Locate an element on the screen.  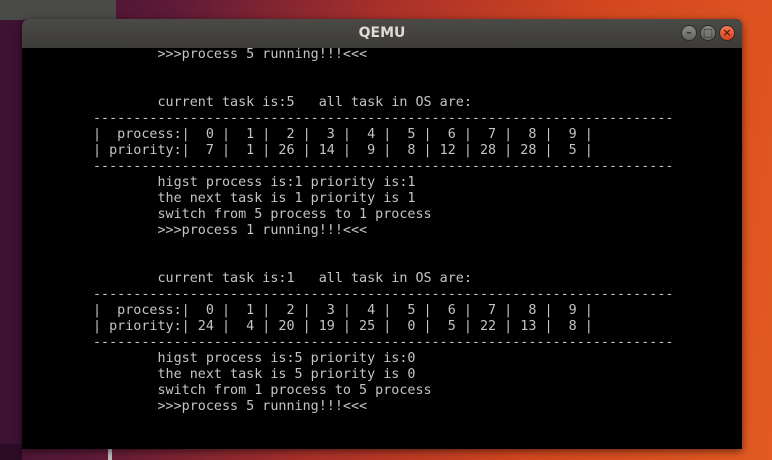
console-line: switch from 5 process to 1 process is located at coordinates (262, 214).